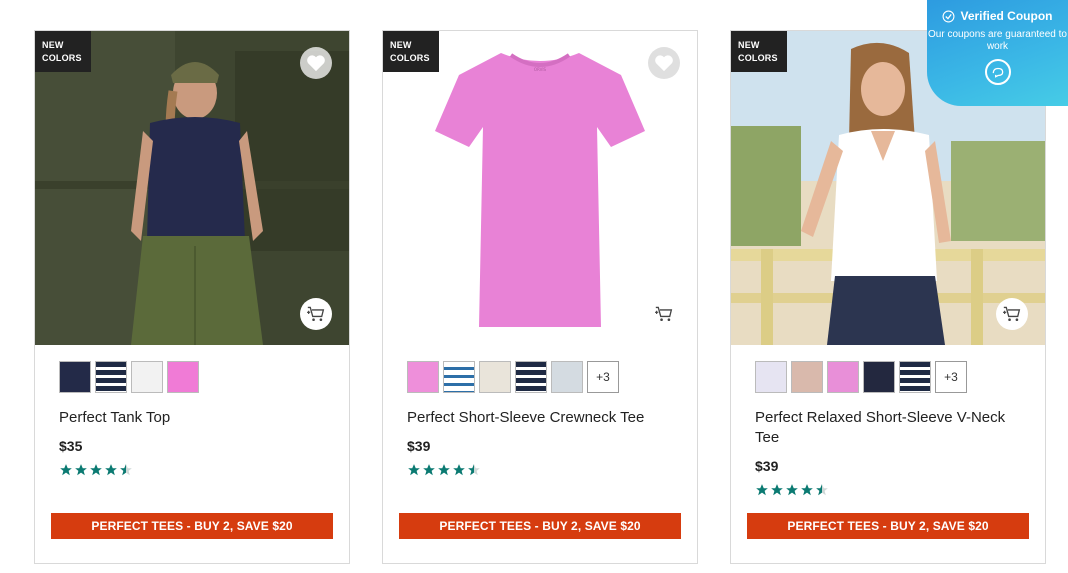  I want to click on swatch-blush, so click(807, 377).